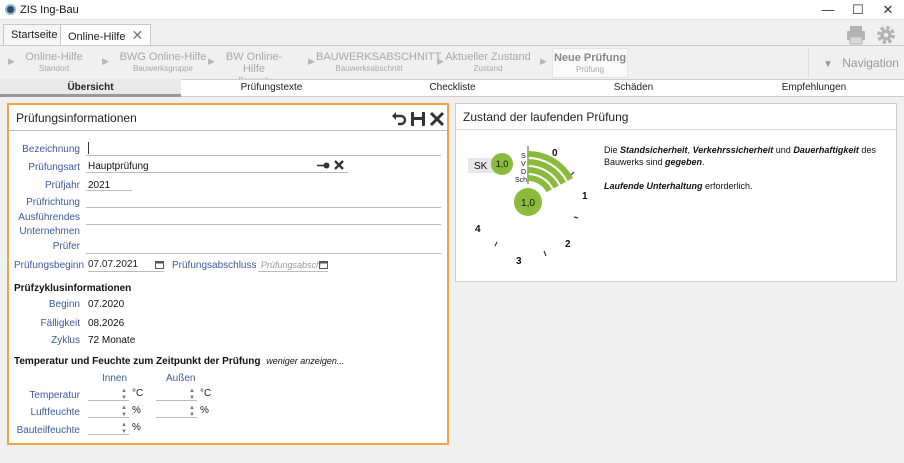  What do you see at coordinates (814, 88) in the screenshot?
I see `tab-empfehlungen: Empfehlungen` at bounding box center [814, 88].